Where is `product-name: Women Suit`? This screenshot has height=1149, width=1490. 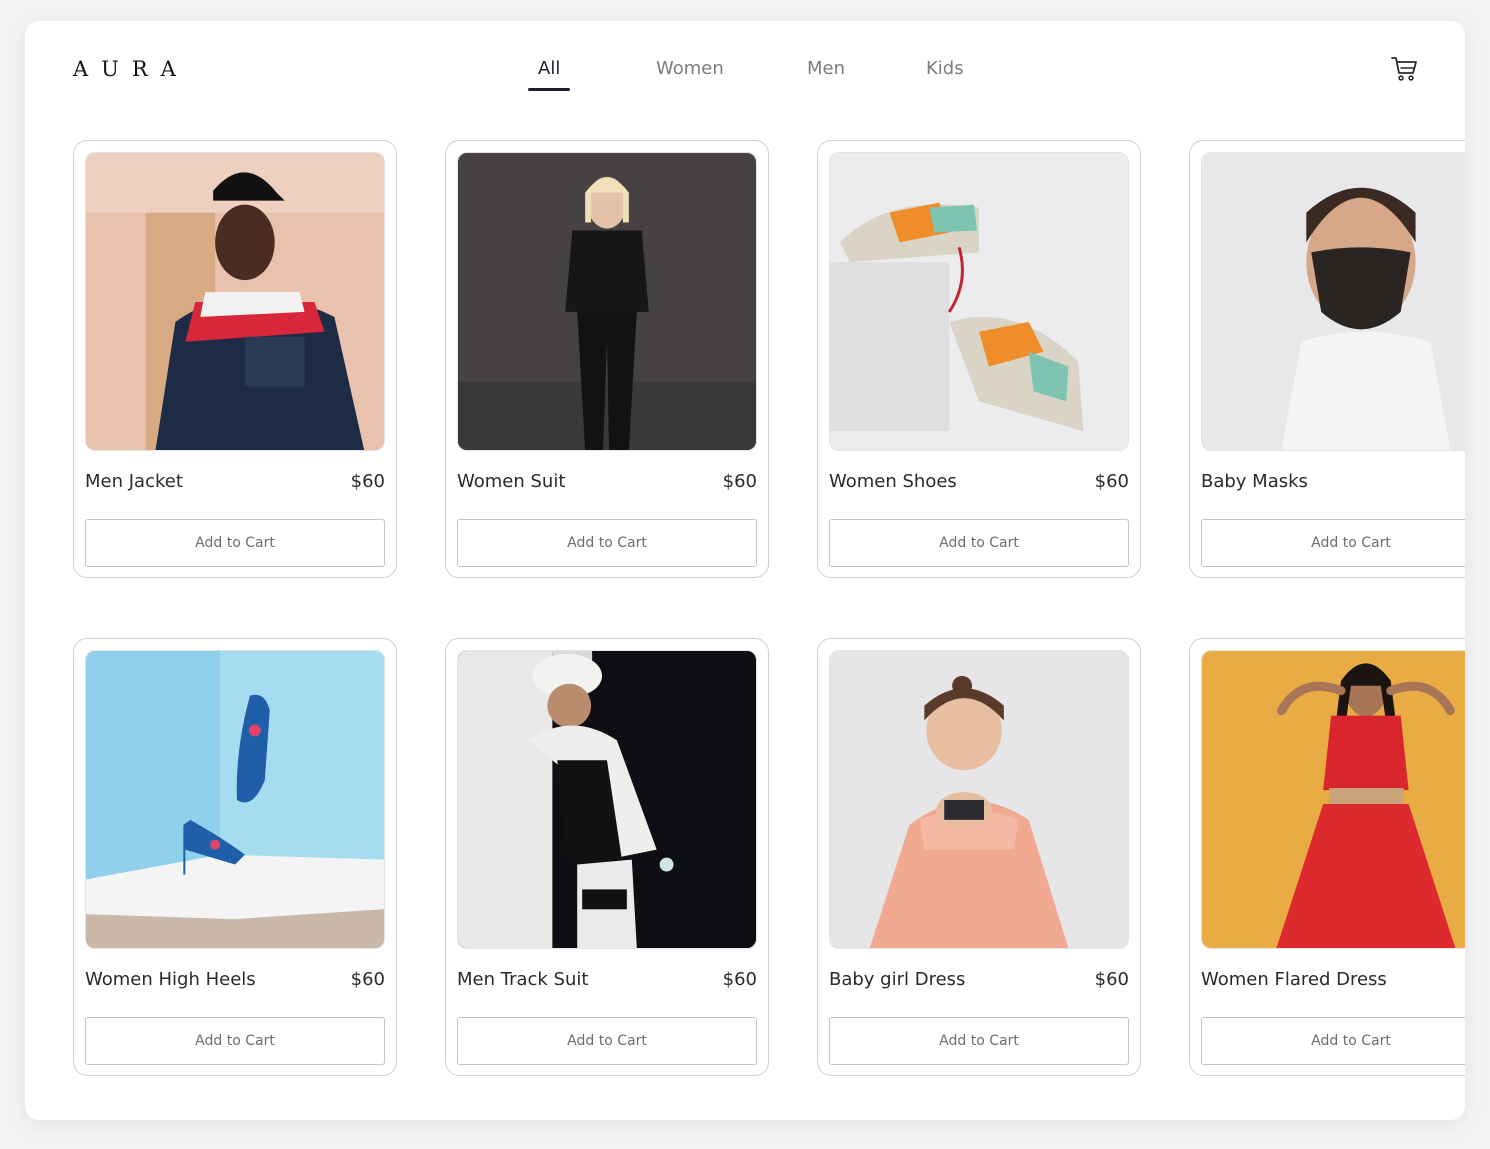
product-name: Women Suit is located at coordinates (511, 481).